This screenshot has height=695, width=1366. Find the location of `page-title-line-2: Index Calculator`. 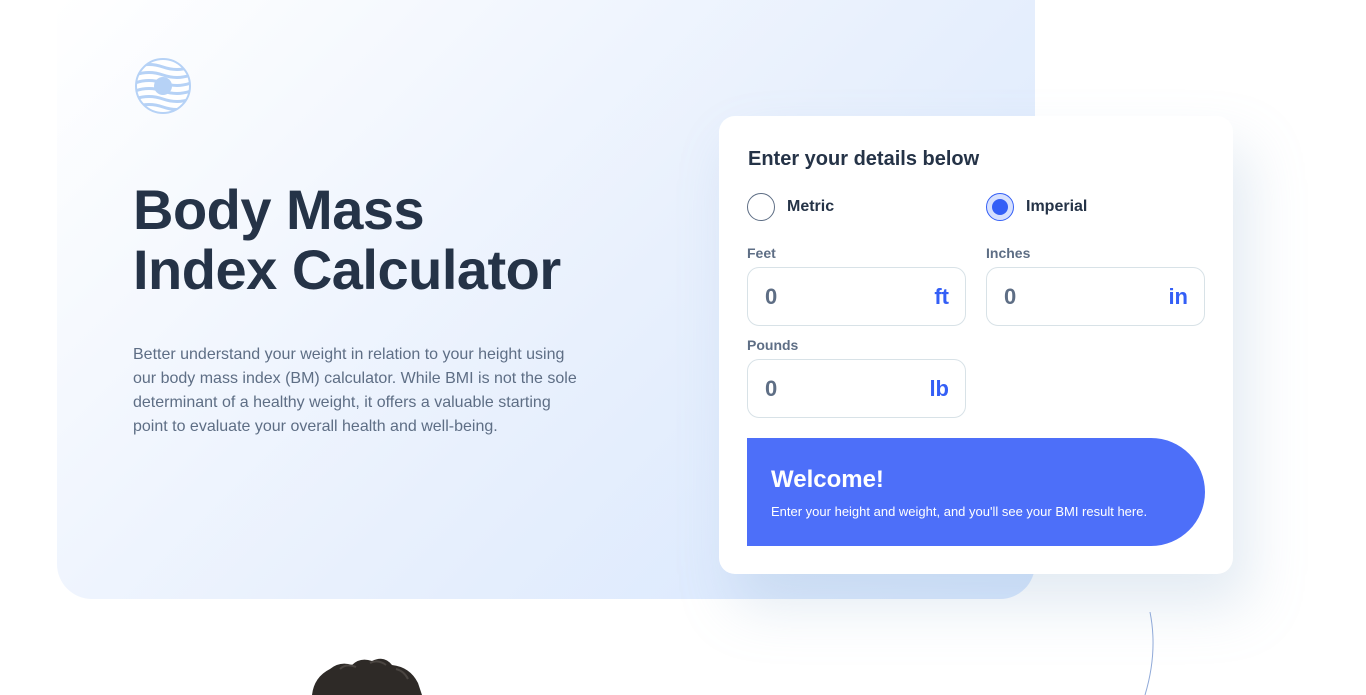

page-title-line-2: Index Calculator is located at coordinates (347, 269).